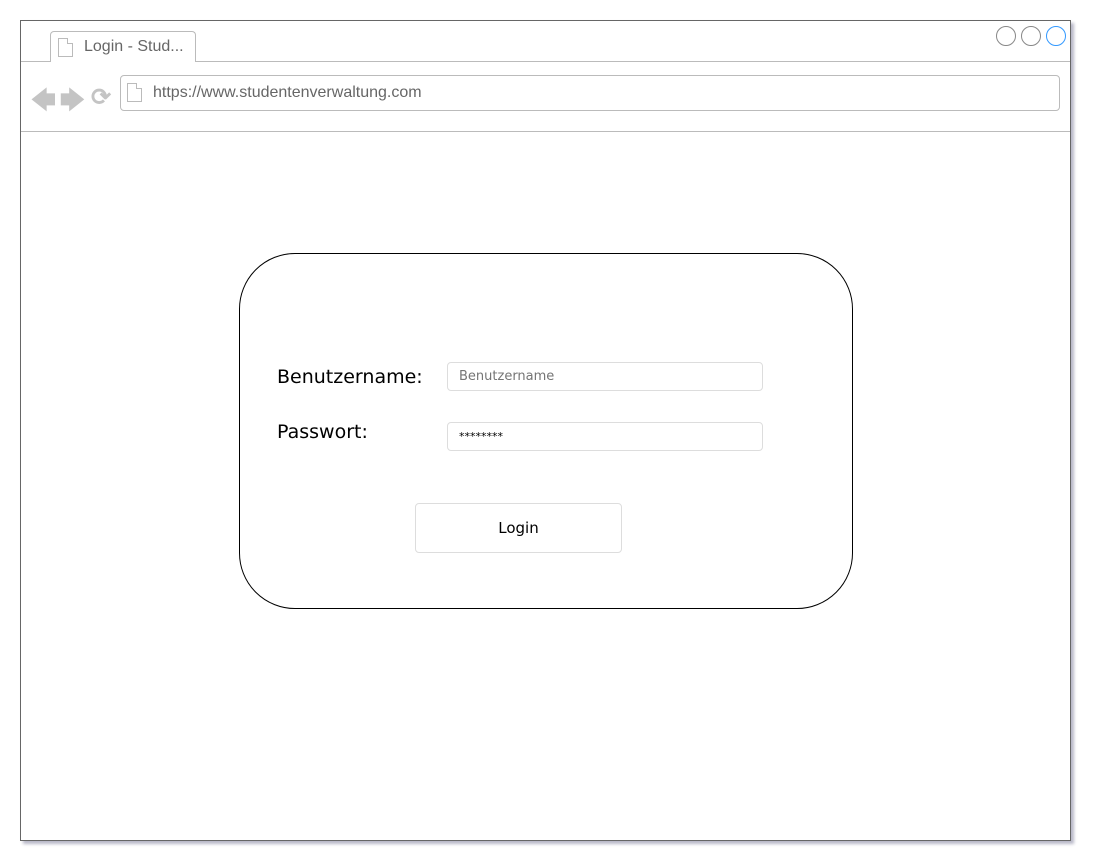 The height and width of the screenshot is (867, 1097). What do you see at coordinates (545, 131) in the screenshot?
I see `toolbar-divider` at bounding box center [545, 131].